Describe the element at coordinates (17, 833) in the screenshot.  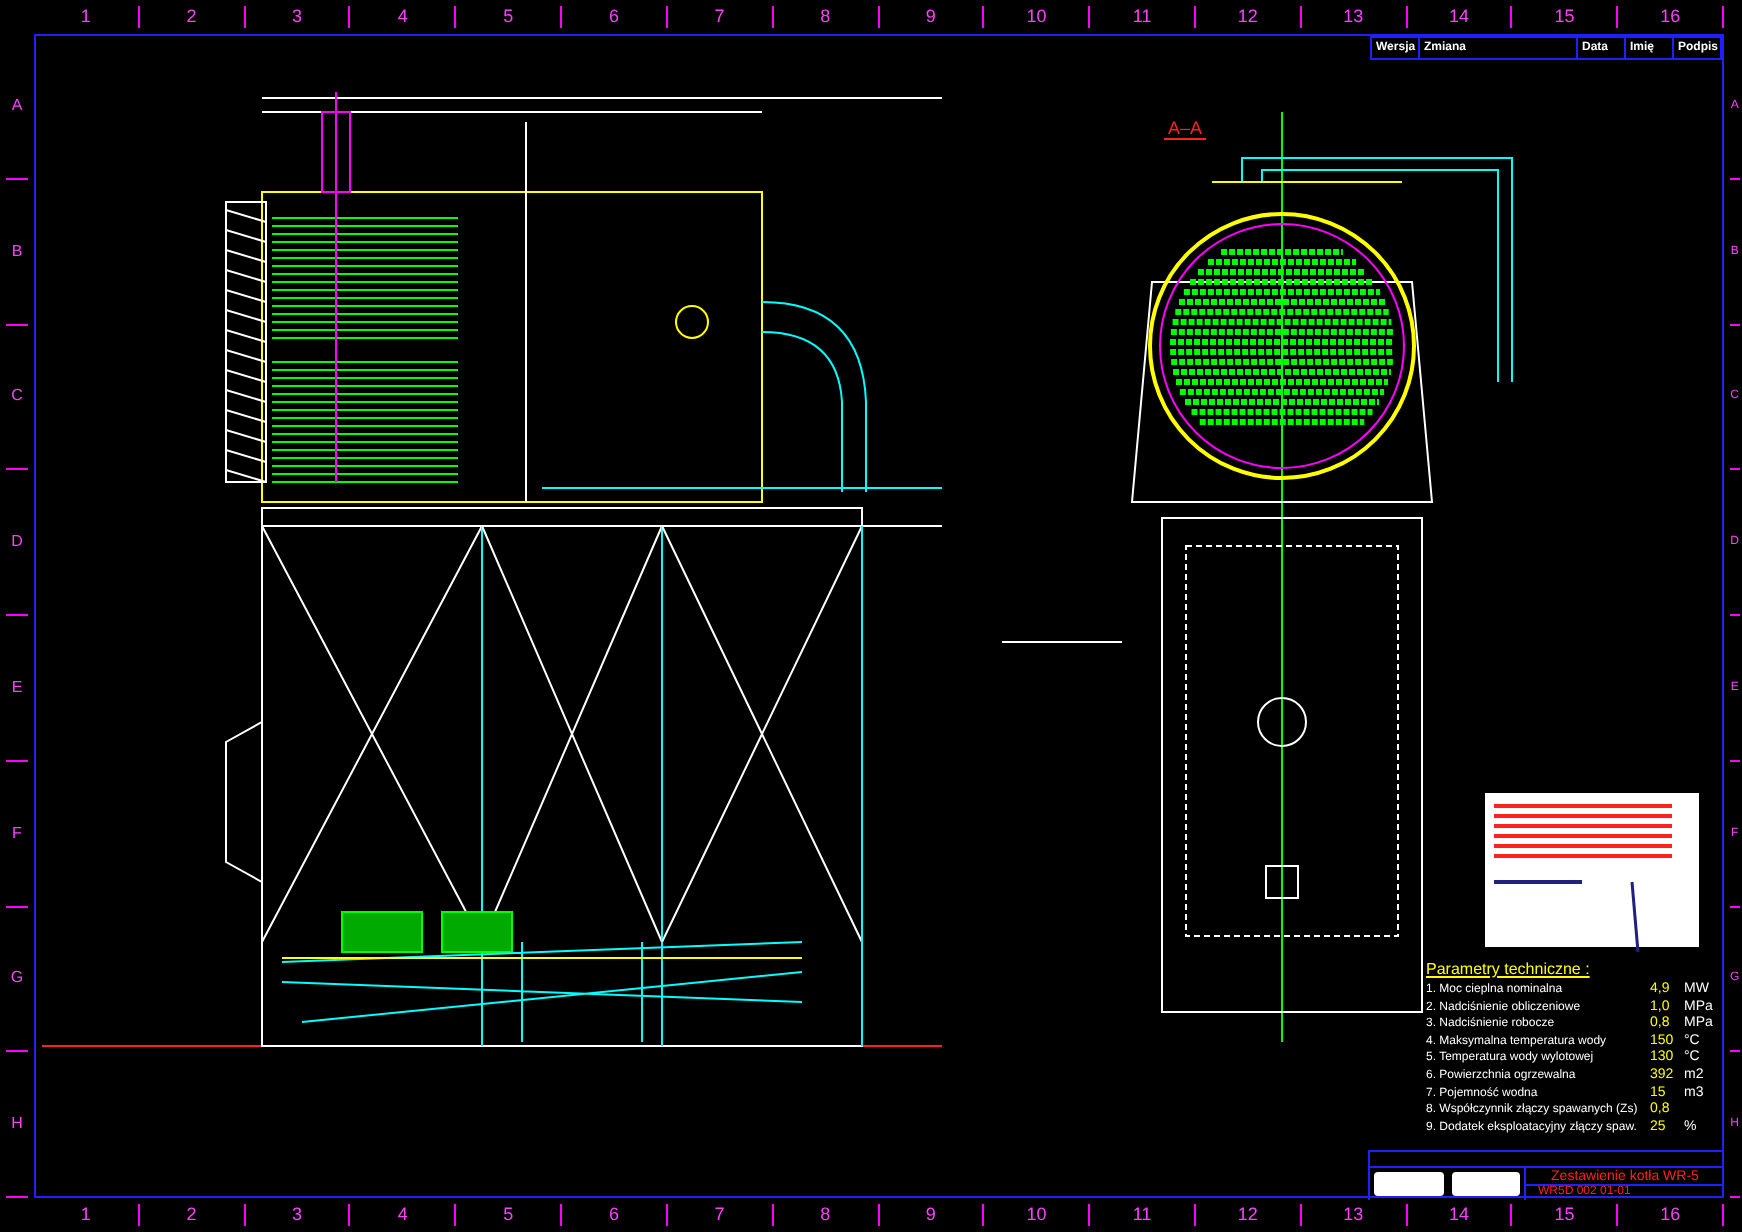
I see `row-letter: F` at that location.